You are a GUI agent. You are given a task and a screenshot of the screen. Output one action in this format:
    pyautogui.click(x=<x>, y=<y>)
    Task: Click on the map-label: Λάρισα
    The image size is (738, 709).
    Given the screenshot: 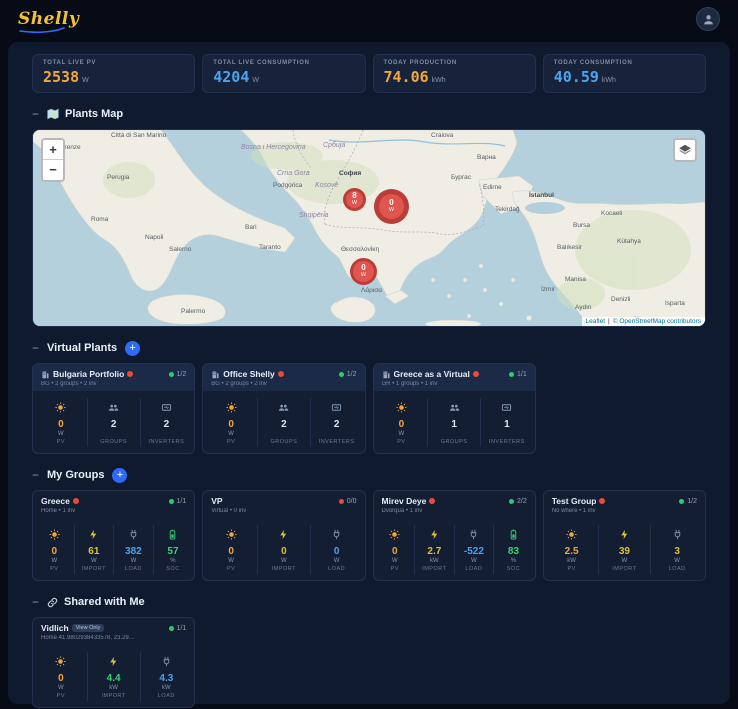 What is the action you would take?
    pyautogui.click(x=372, y=290)
    